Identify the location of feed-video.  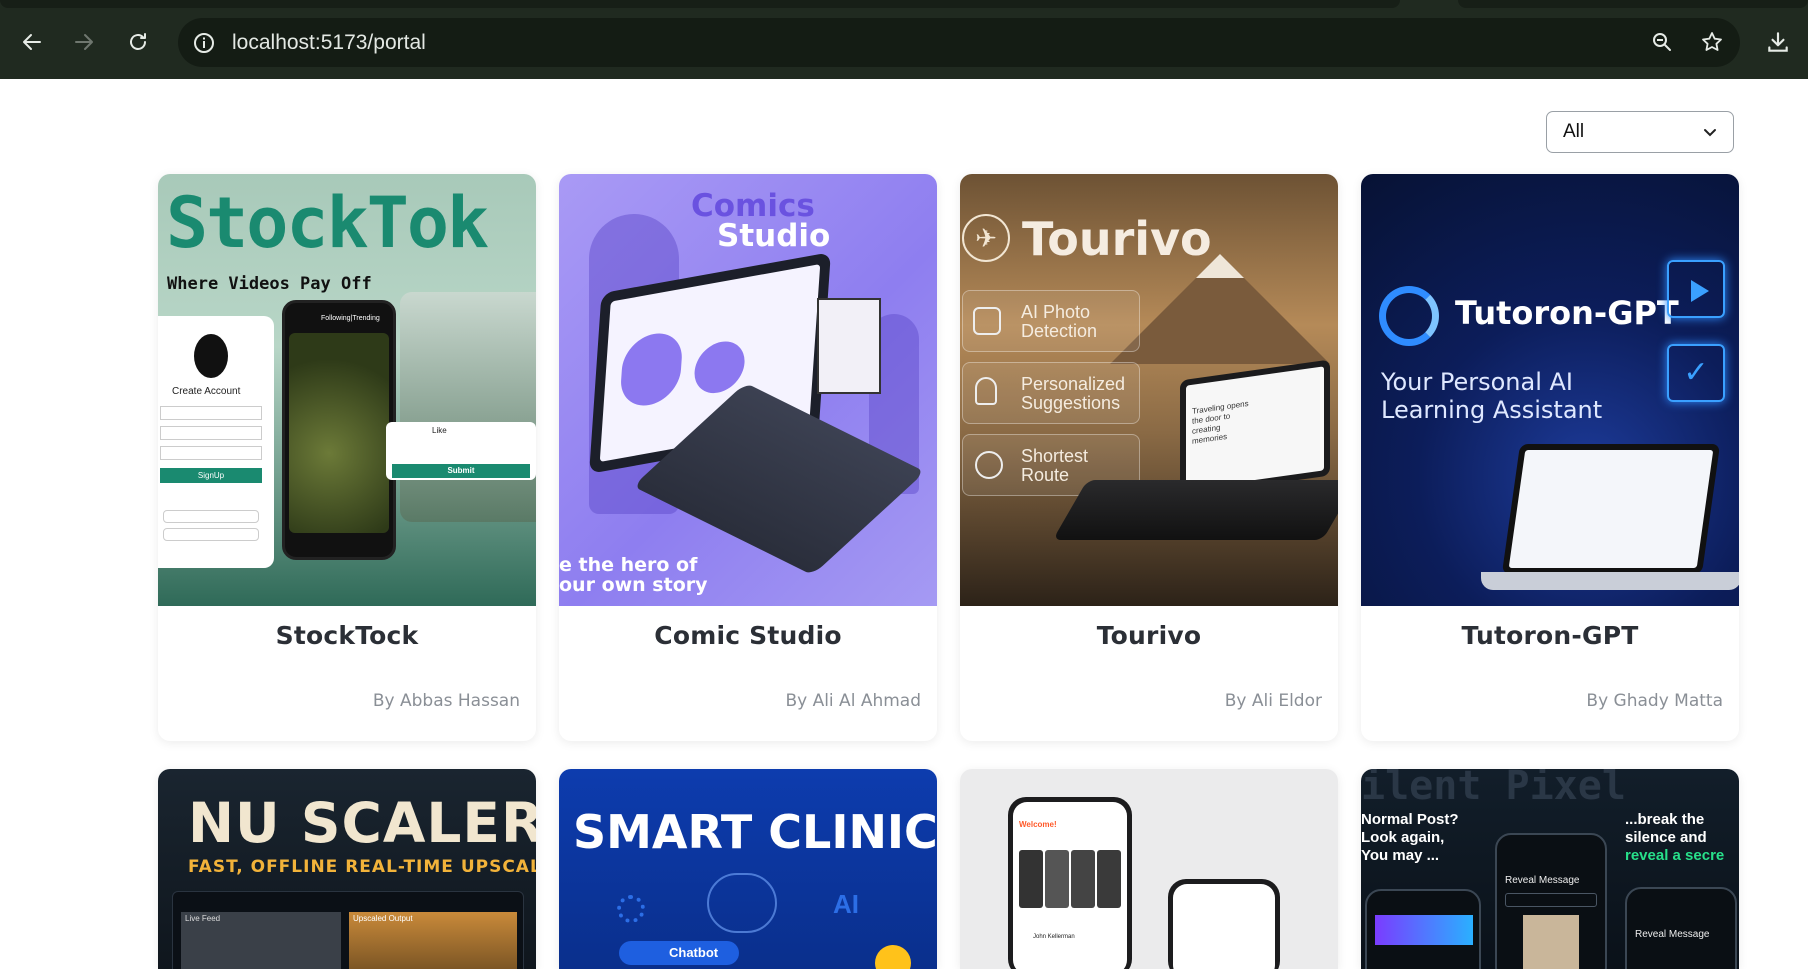
(339, 433).